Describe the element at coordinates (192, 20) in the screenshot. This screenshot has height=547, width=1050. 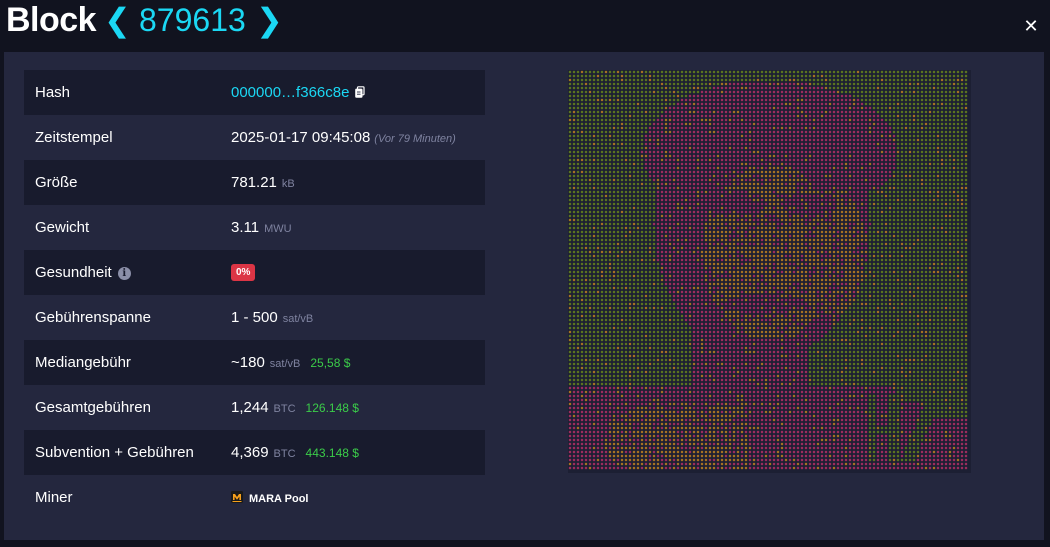
I see `block-height: 879613` at that location.